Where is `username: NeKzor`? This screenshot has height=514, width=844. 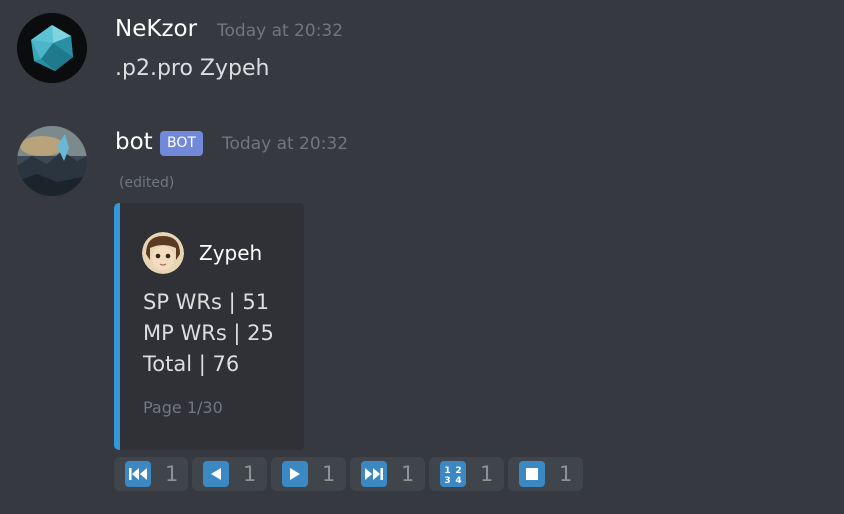
username: NeKzor is located at coordinates (156, 29).